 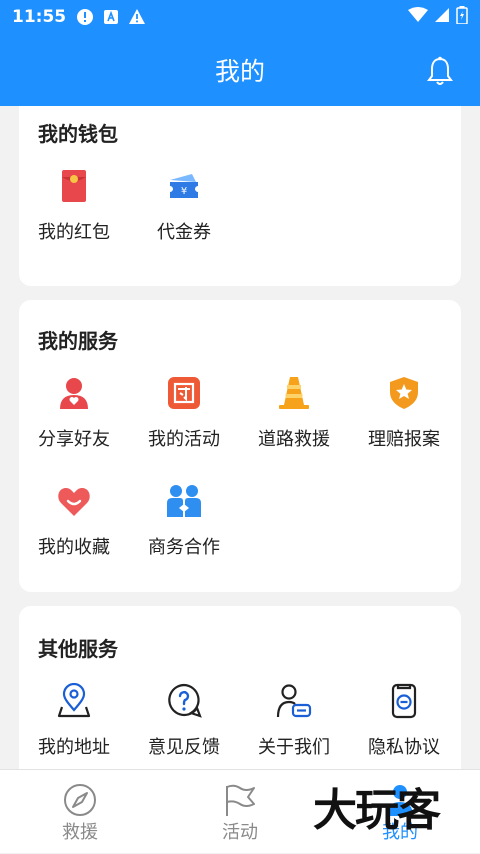 What do you see at coordinates (74, 396) in the screenshot?
I see `share-friend-icon` at bounding box center [74, 396].